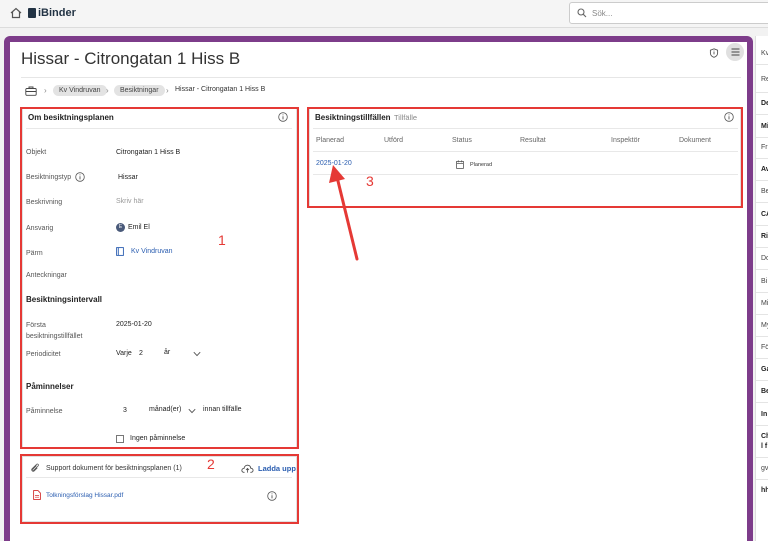 Image resolution: width=768 pixels, height=541 pixels. What do you see at coordinates (460, 164) in the screenshot?
I see `calendar-icon` at bounding box center [460, 164].